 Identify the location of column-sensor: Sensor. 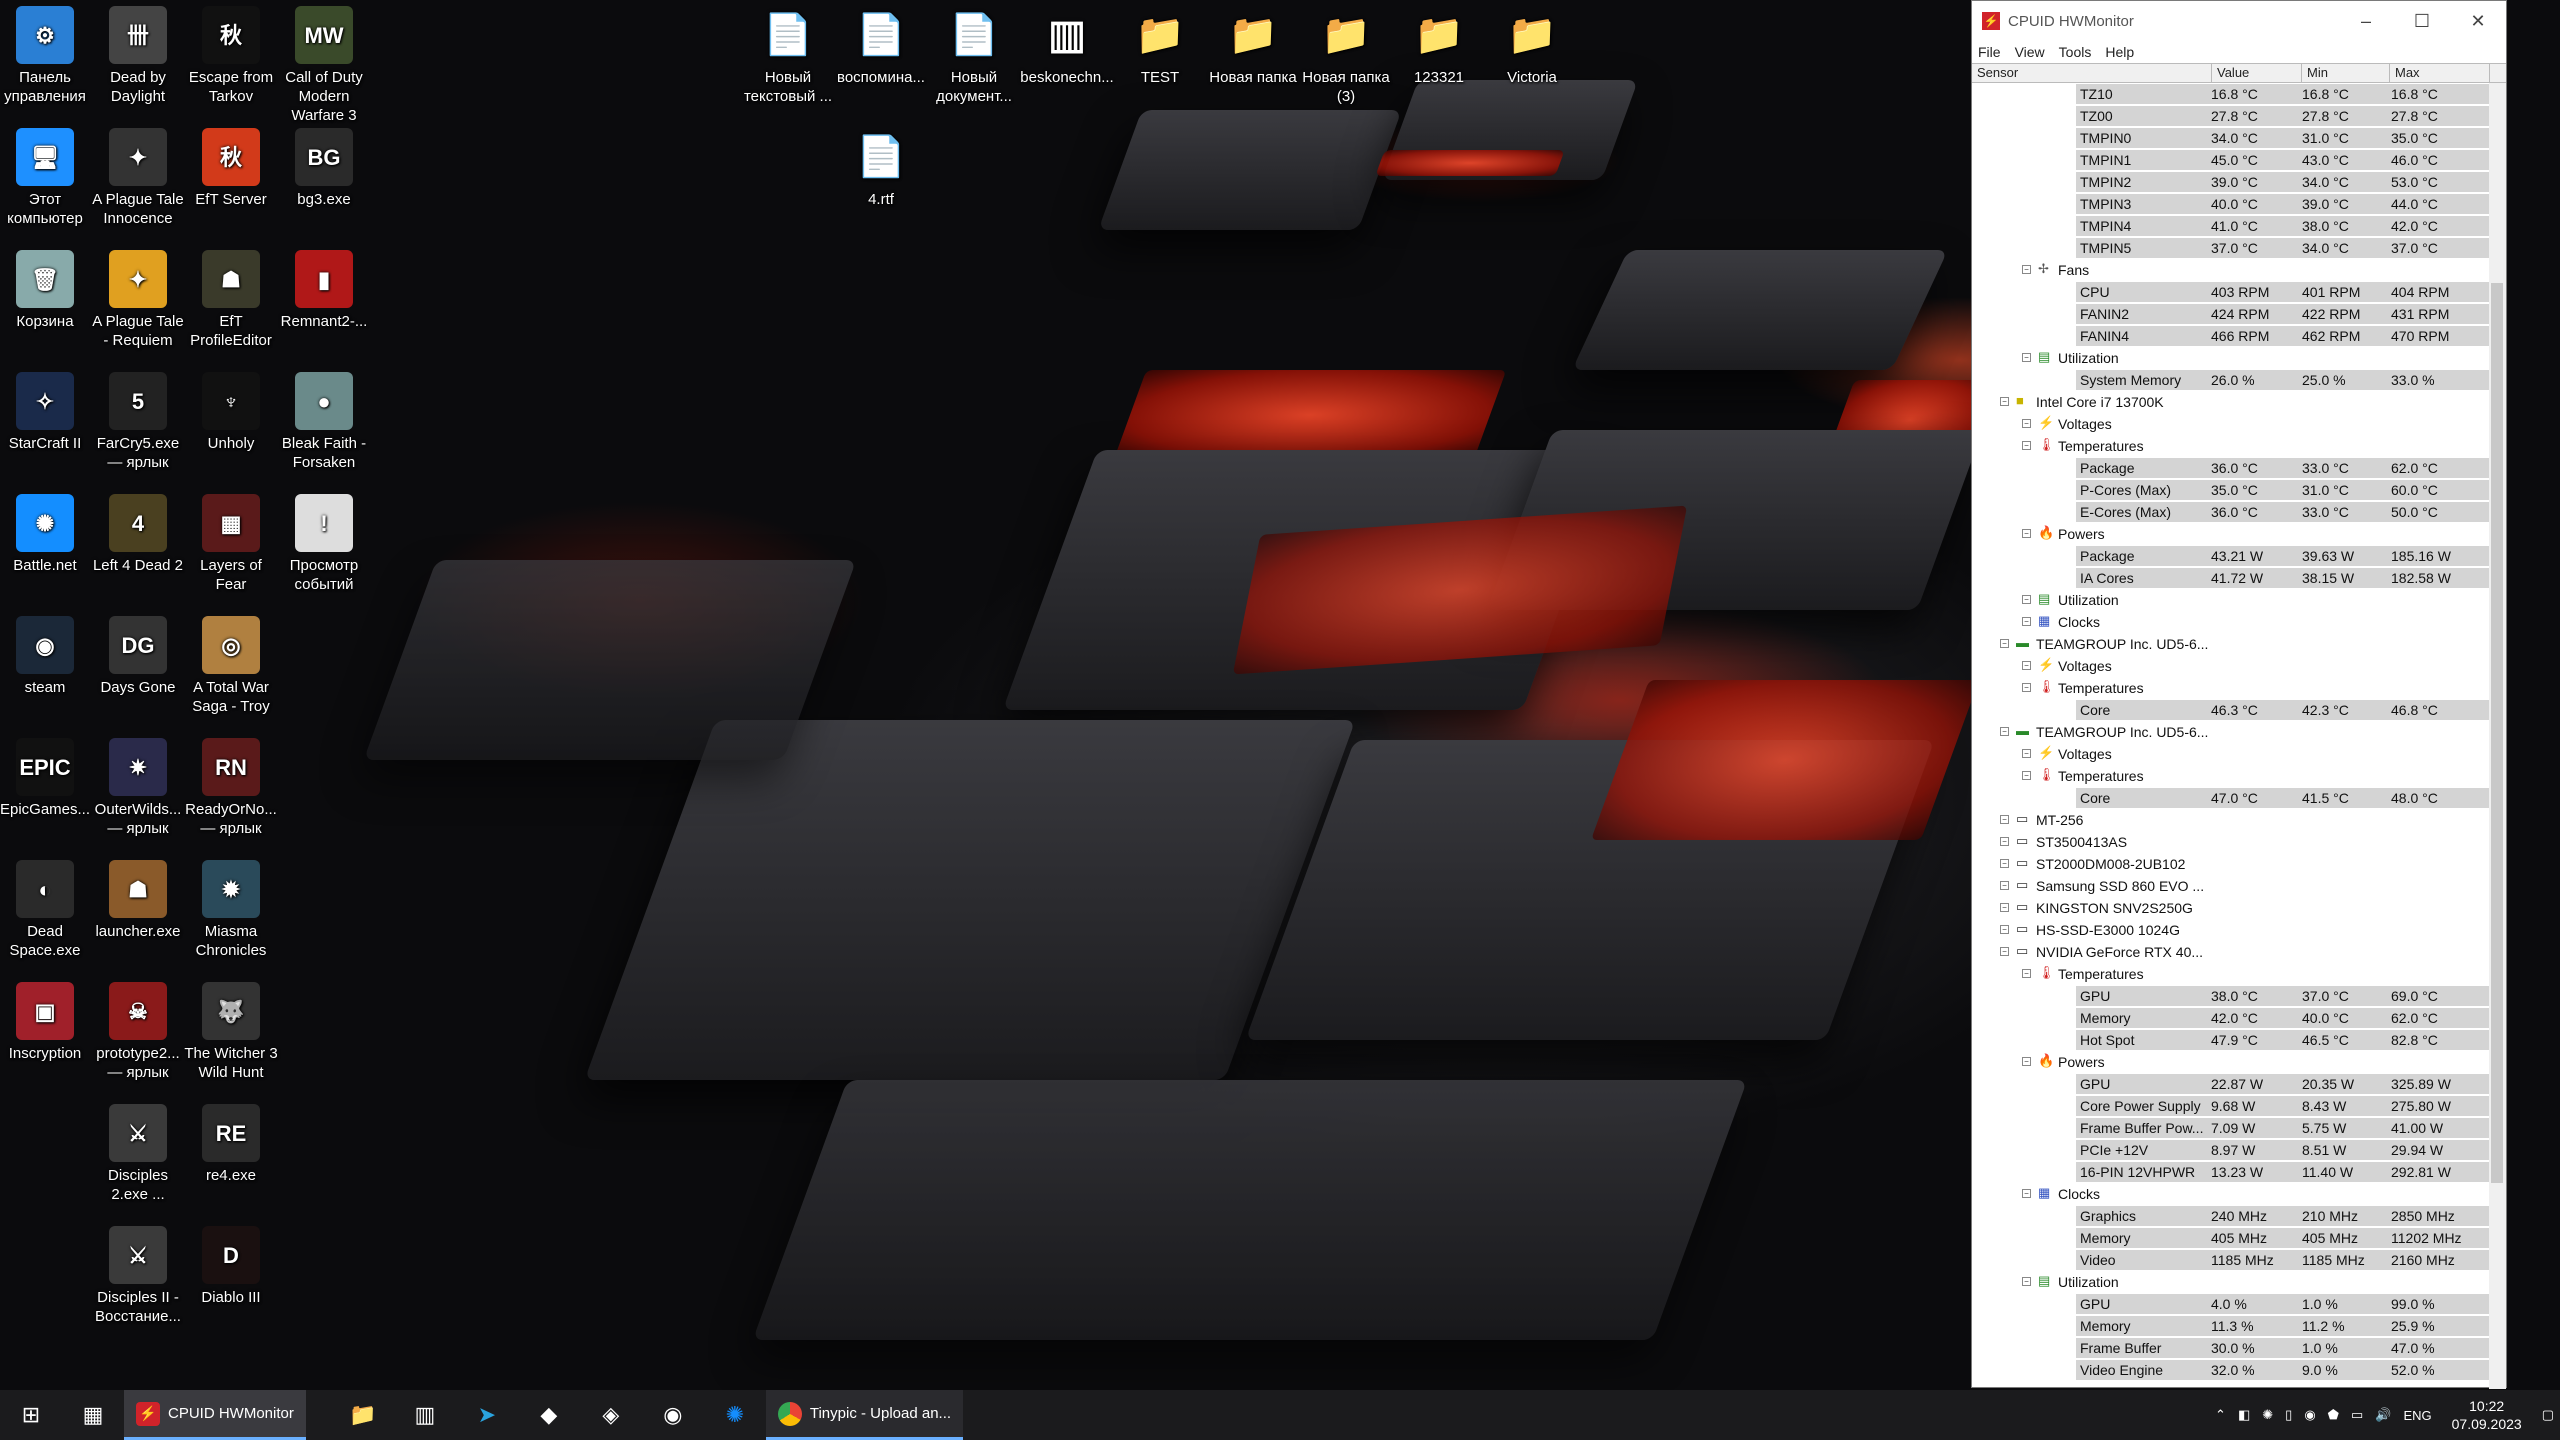
(2092, 73).